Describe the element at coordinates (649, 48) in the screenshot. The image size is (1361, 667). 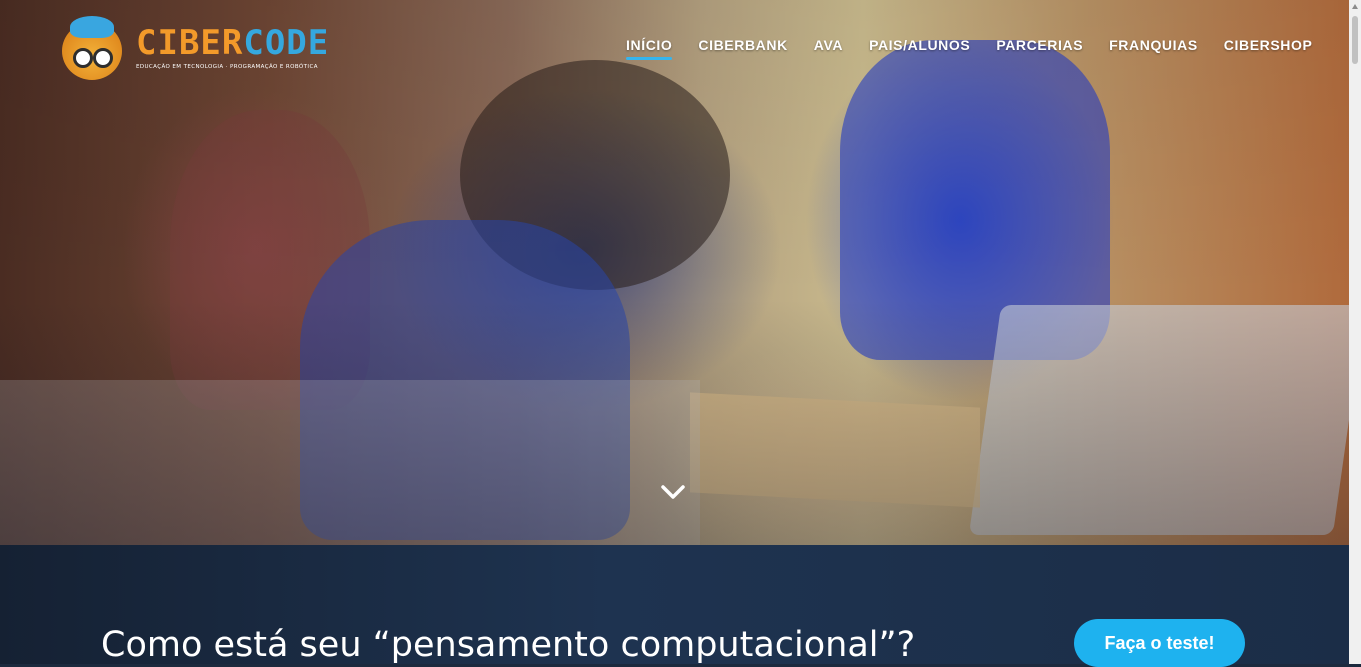
I see `nav-item-inicio: INÍCIO` at that location.